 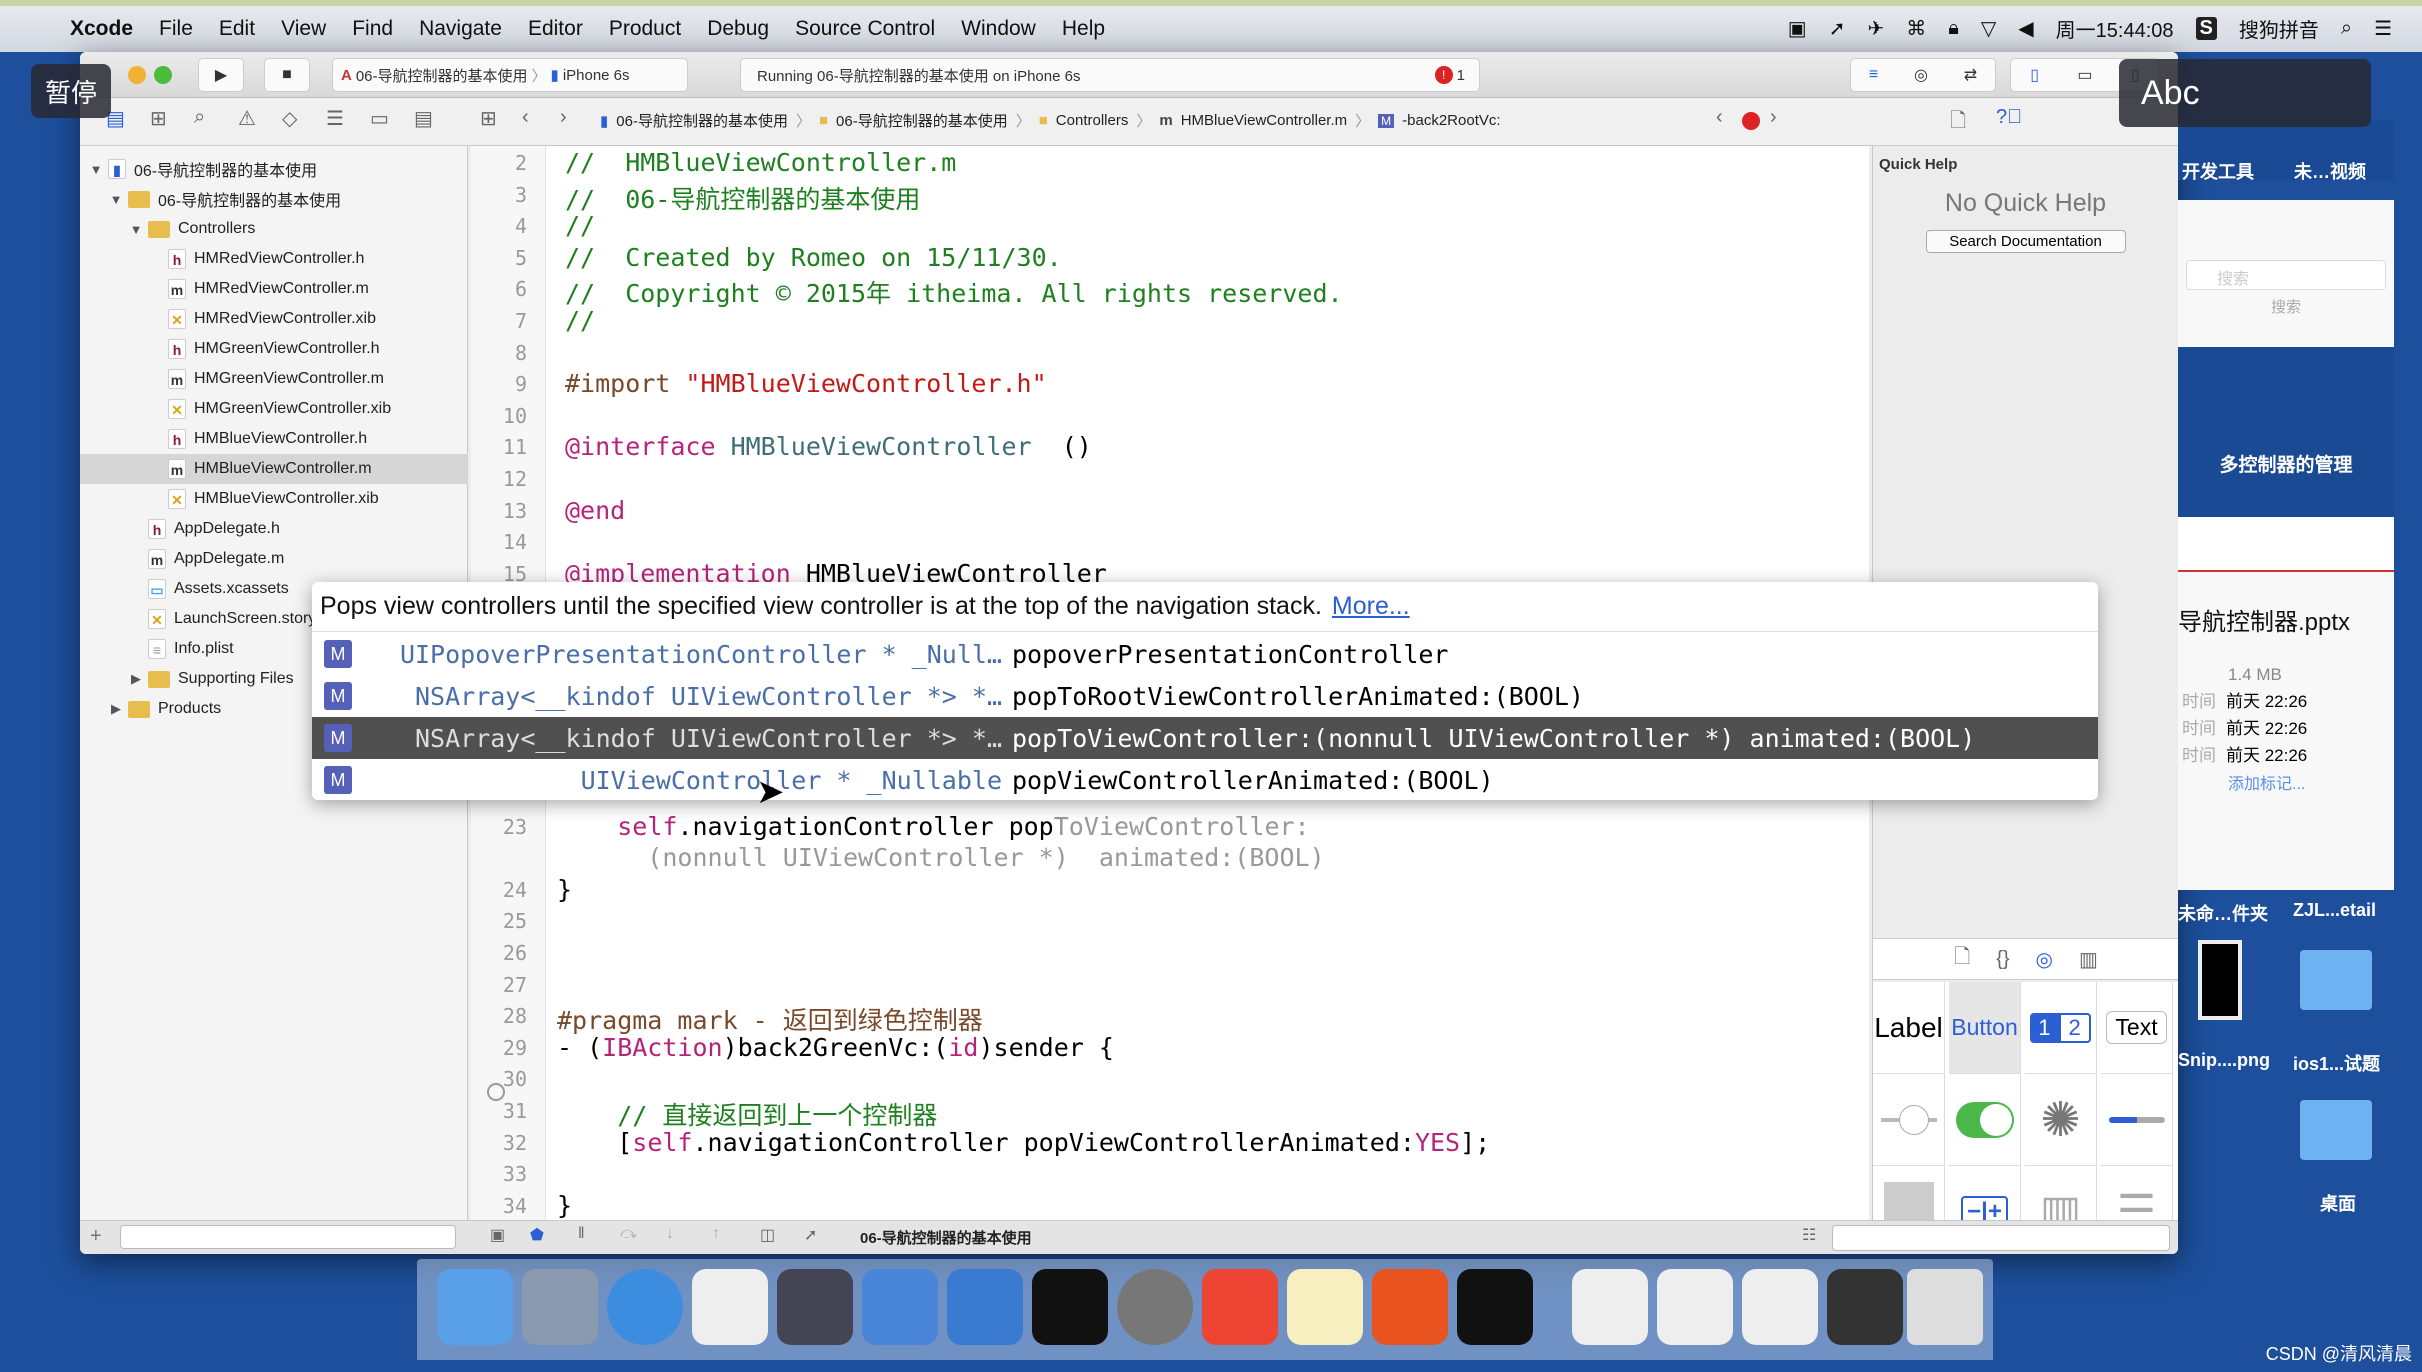 I want to click on library-item-activity-indicator: ✺, so click(x=2061, y=1120).